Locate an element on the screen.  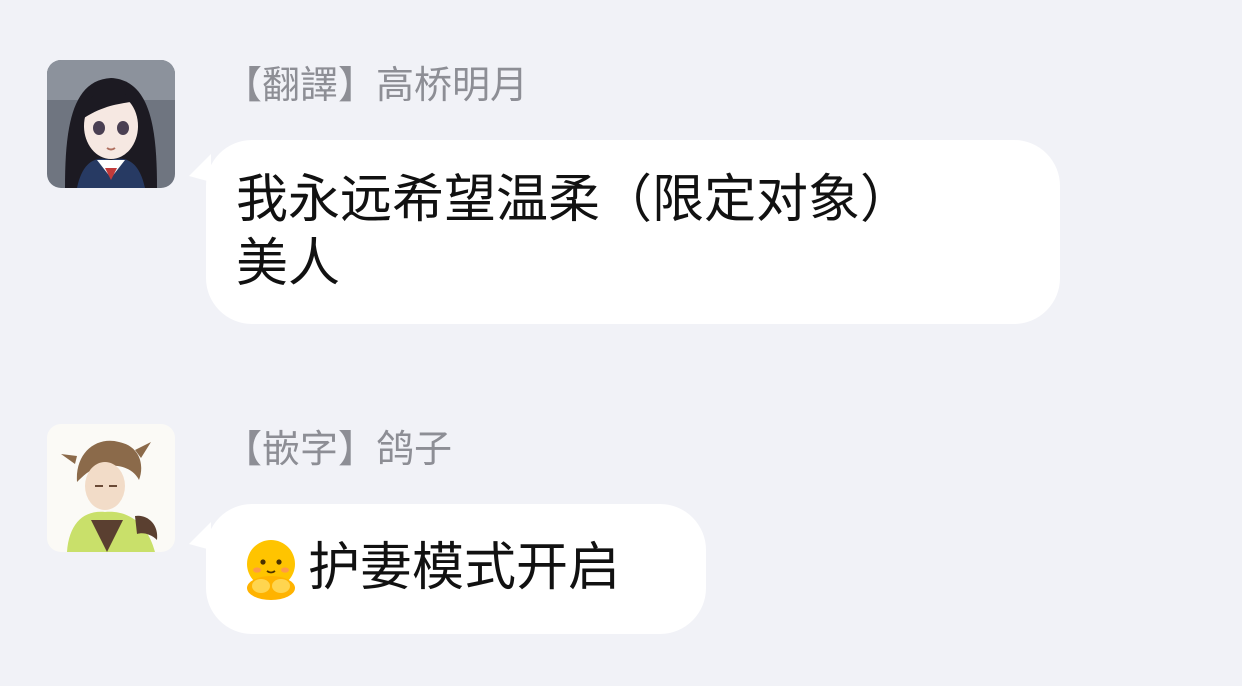
message-bubble: 护妻模式开启 is located at coordinates (456, 569).